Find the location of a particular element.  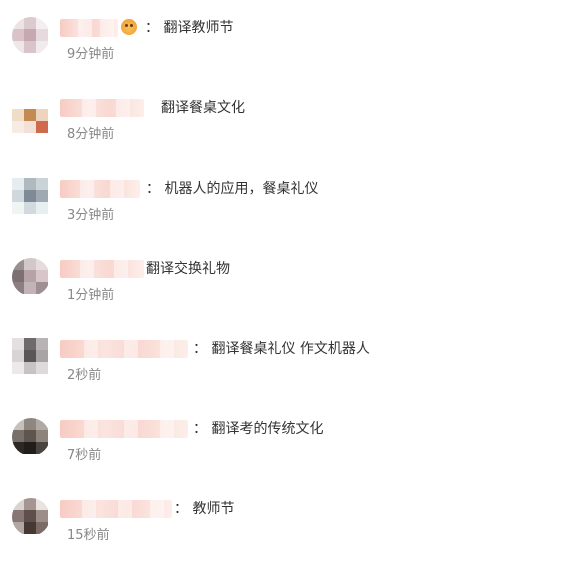

comment-time: 15秒前 is located at coordinates (88, 535).